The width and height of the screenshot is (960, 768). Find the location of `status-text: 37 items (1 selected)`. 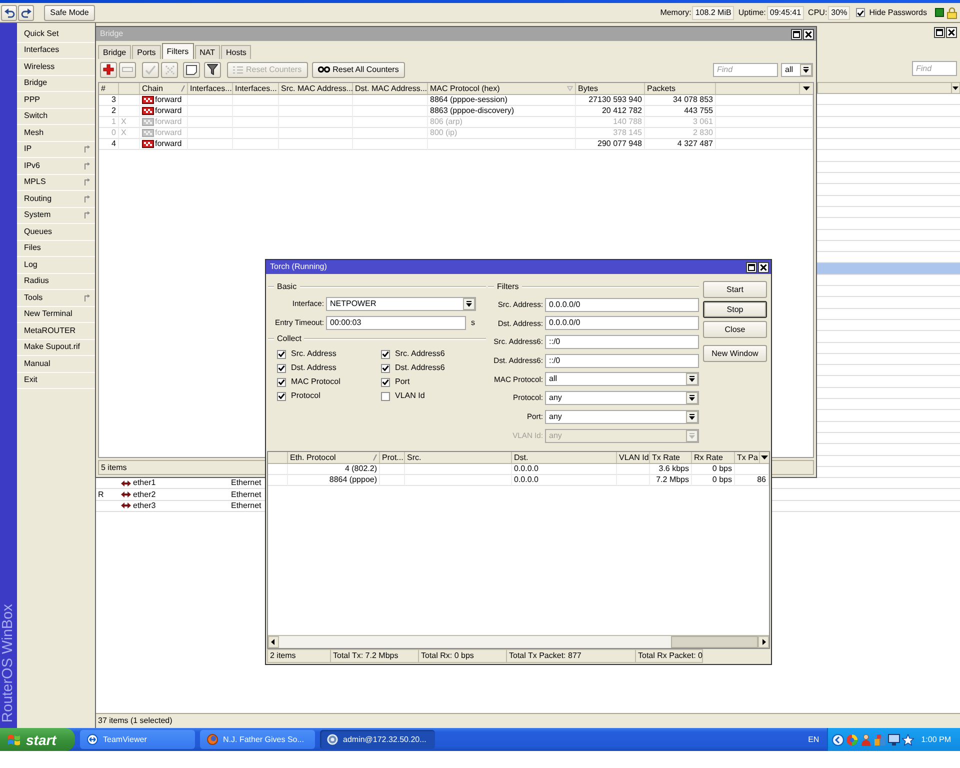

status-text: 37 items (1 selected) is located at coordinates (135, 721).